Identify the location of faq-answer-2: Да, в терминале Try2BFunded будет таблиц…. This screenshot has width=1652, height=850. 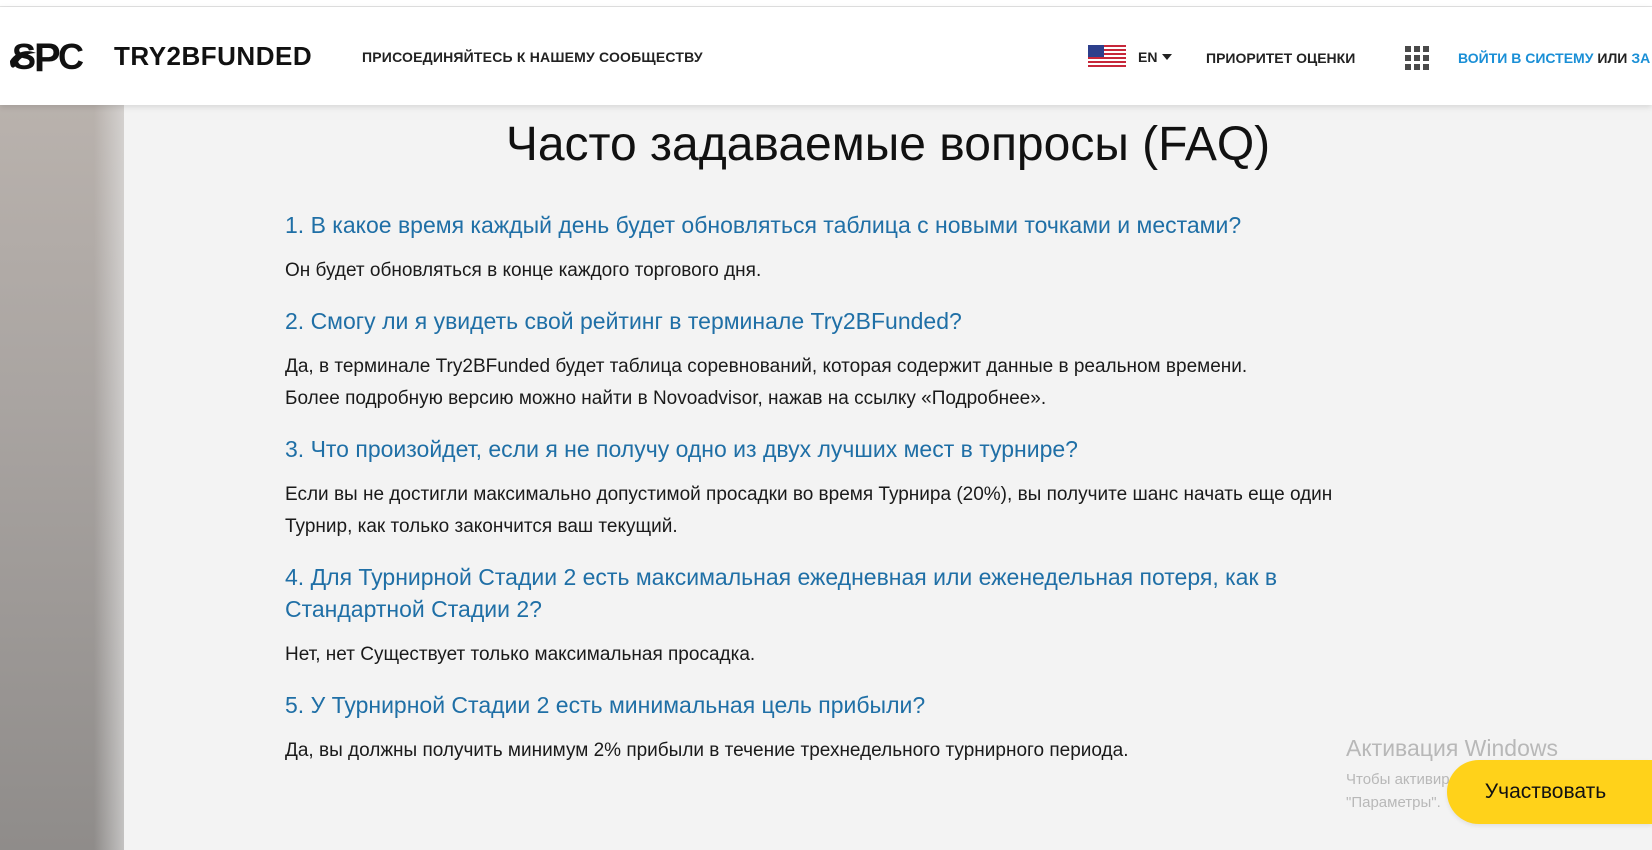
(766, 382).